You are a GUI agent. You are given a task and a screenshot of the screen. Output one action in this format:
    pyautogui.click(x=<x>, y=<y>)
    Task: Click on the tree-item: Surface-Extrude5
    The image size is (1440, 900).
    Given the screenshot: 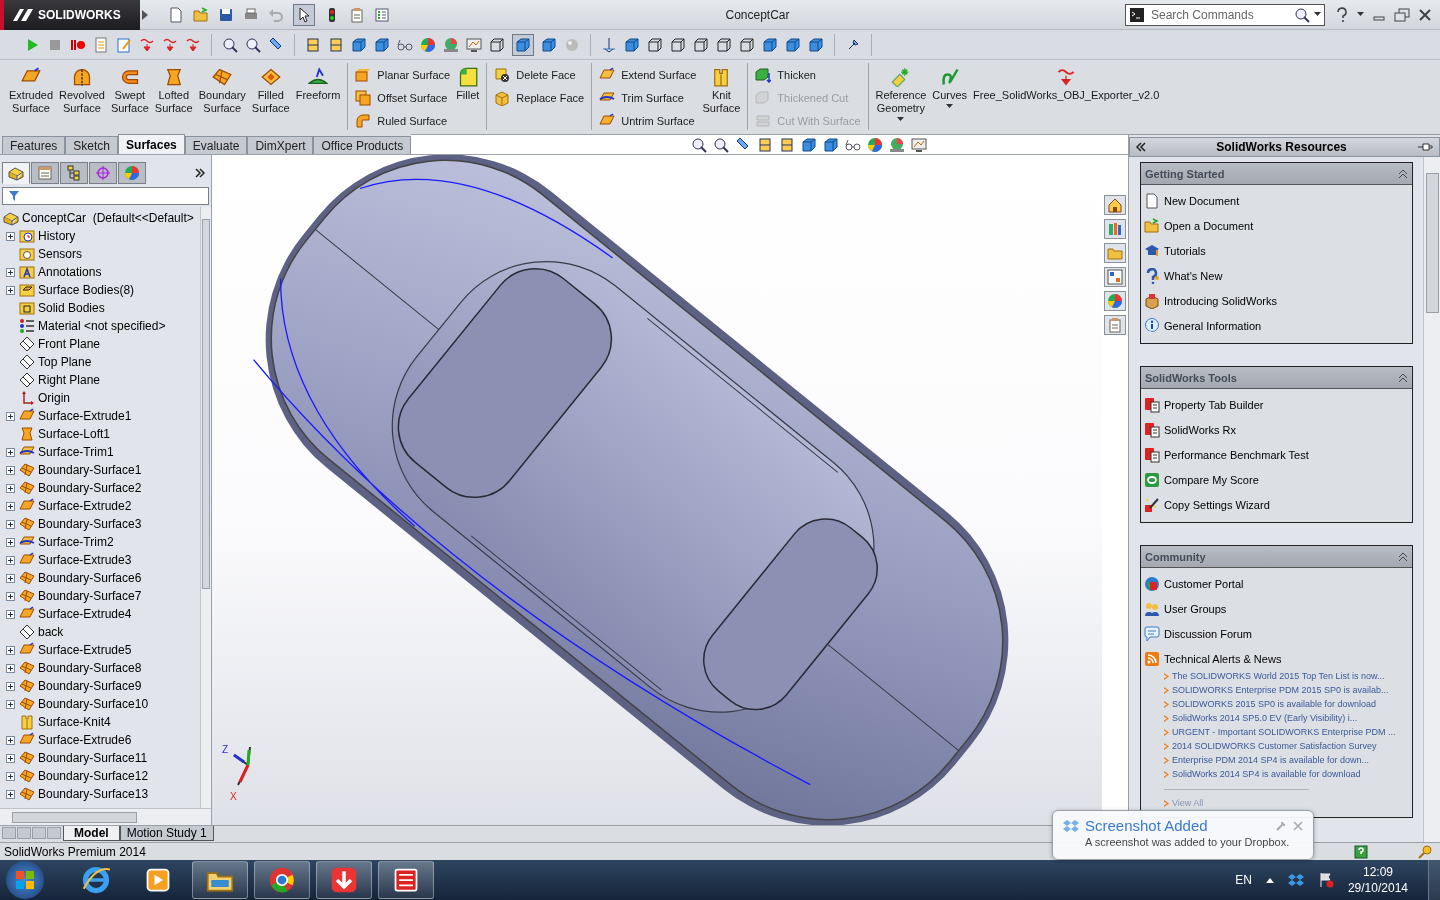 What is the action you would take?
    pyautogui.click(x=85, y=650)
    